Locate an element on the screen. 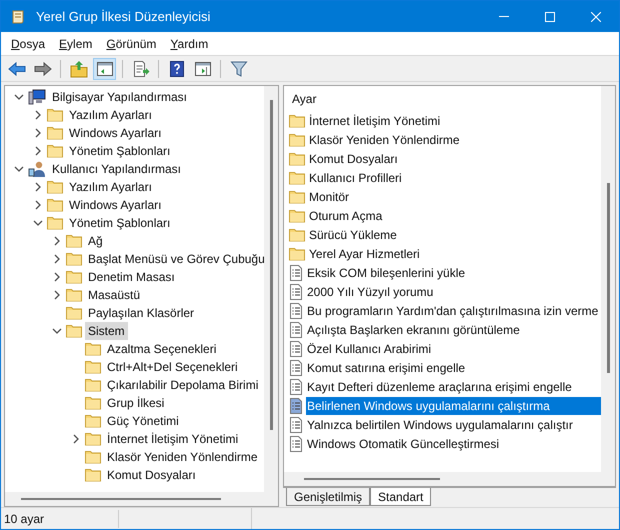  tree-item: Kullanıcı Yapılandırması is located at coordinates (116, 169).